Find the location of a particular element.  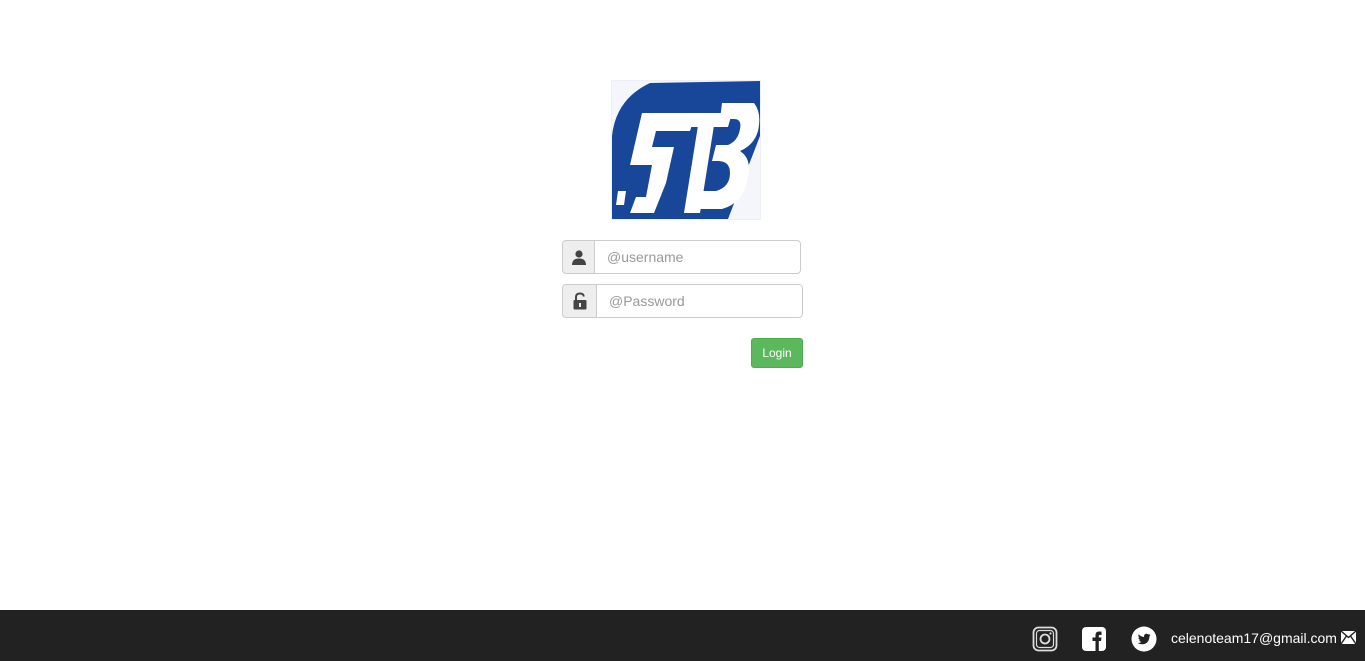

contact-email: celenoteam17@gmail.com is located at coordinates (1254, 638).